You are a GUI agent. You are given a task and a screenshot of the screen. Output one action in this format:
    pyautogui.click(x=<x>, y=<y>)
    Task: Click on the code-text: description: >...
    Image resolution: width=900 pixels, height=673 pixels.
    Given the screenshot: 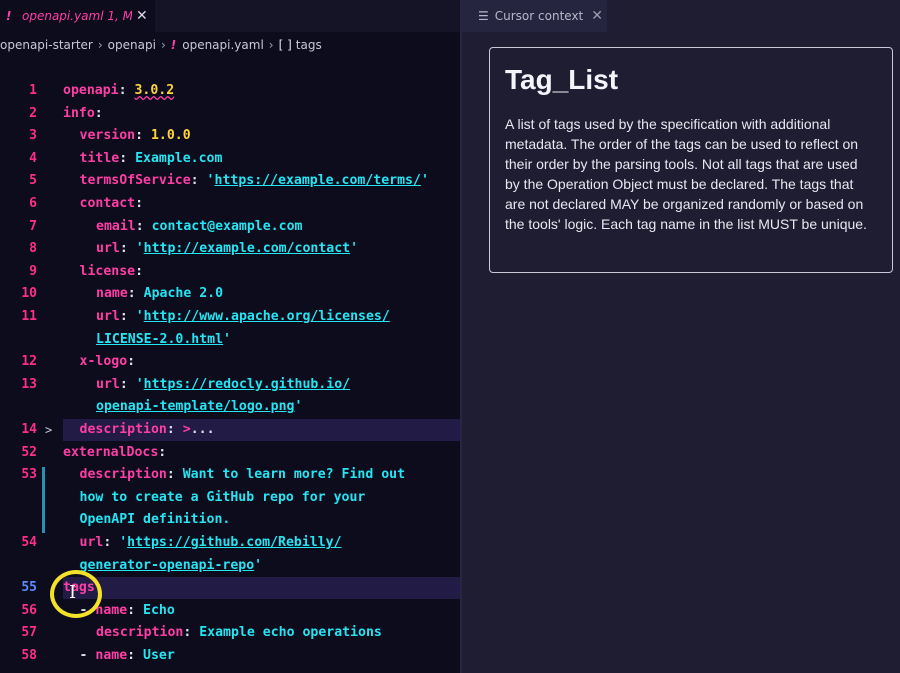 What is the action you would take?
    pyautogui.click(x=147, y=430)
    